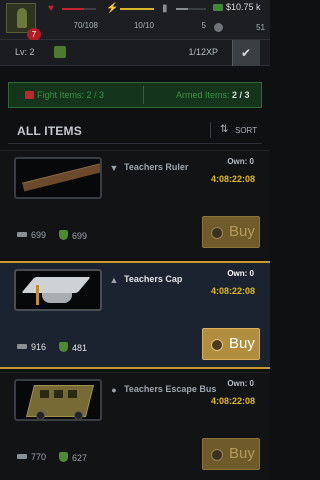 This screenshot has height=480, width=320. Describe the element at coordinates (130, 19) in the screenshot. I see `energy-stat: ⚡ 10/10` at that location.